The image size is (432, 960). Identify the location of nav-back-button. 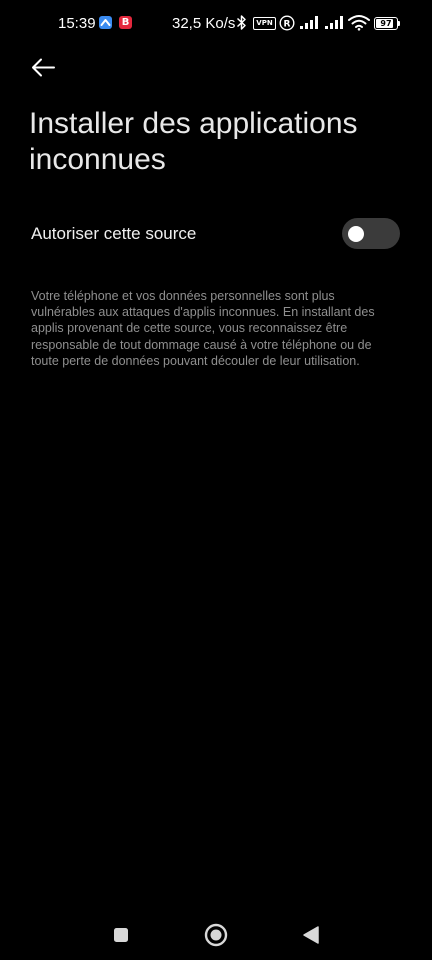
(311, 935).